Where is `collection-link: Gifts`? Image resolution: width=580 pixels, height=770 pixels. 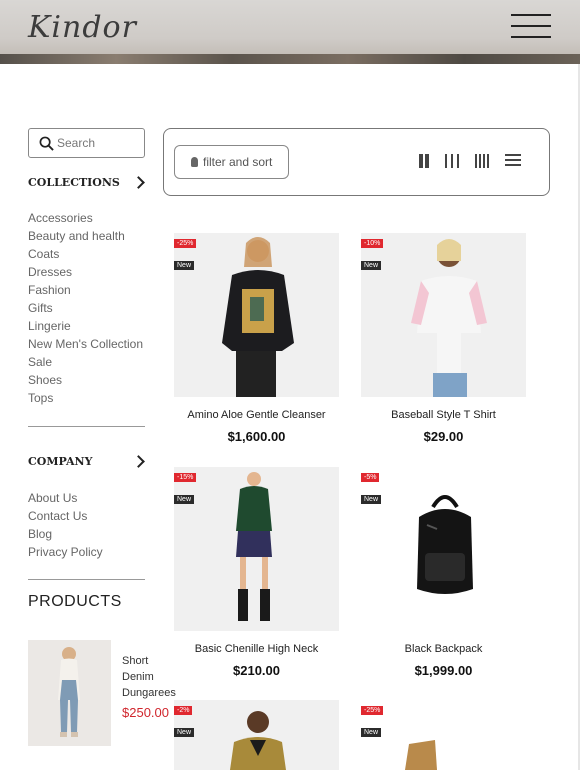 collection-link: Gifts is located at coordinates (85, 308).